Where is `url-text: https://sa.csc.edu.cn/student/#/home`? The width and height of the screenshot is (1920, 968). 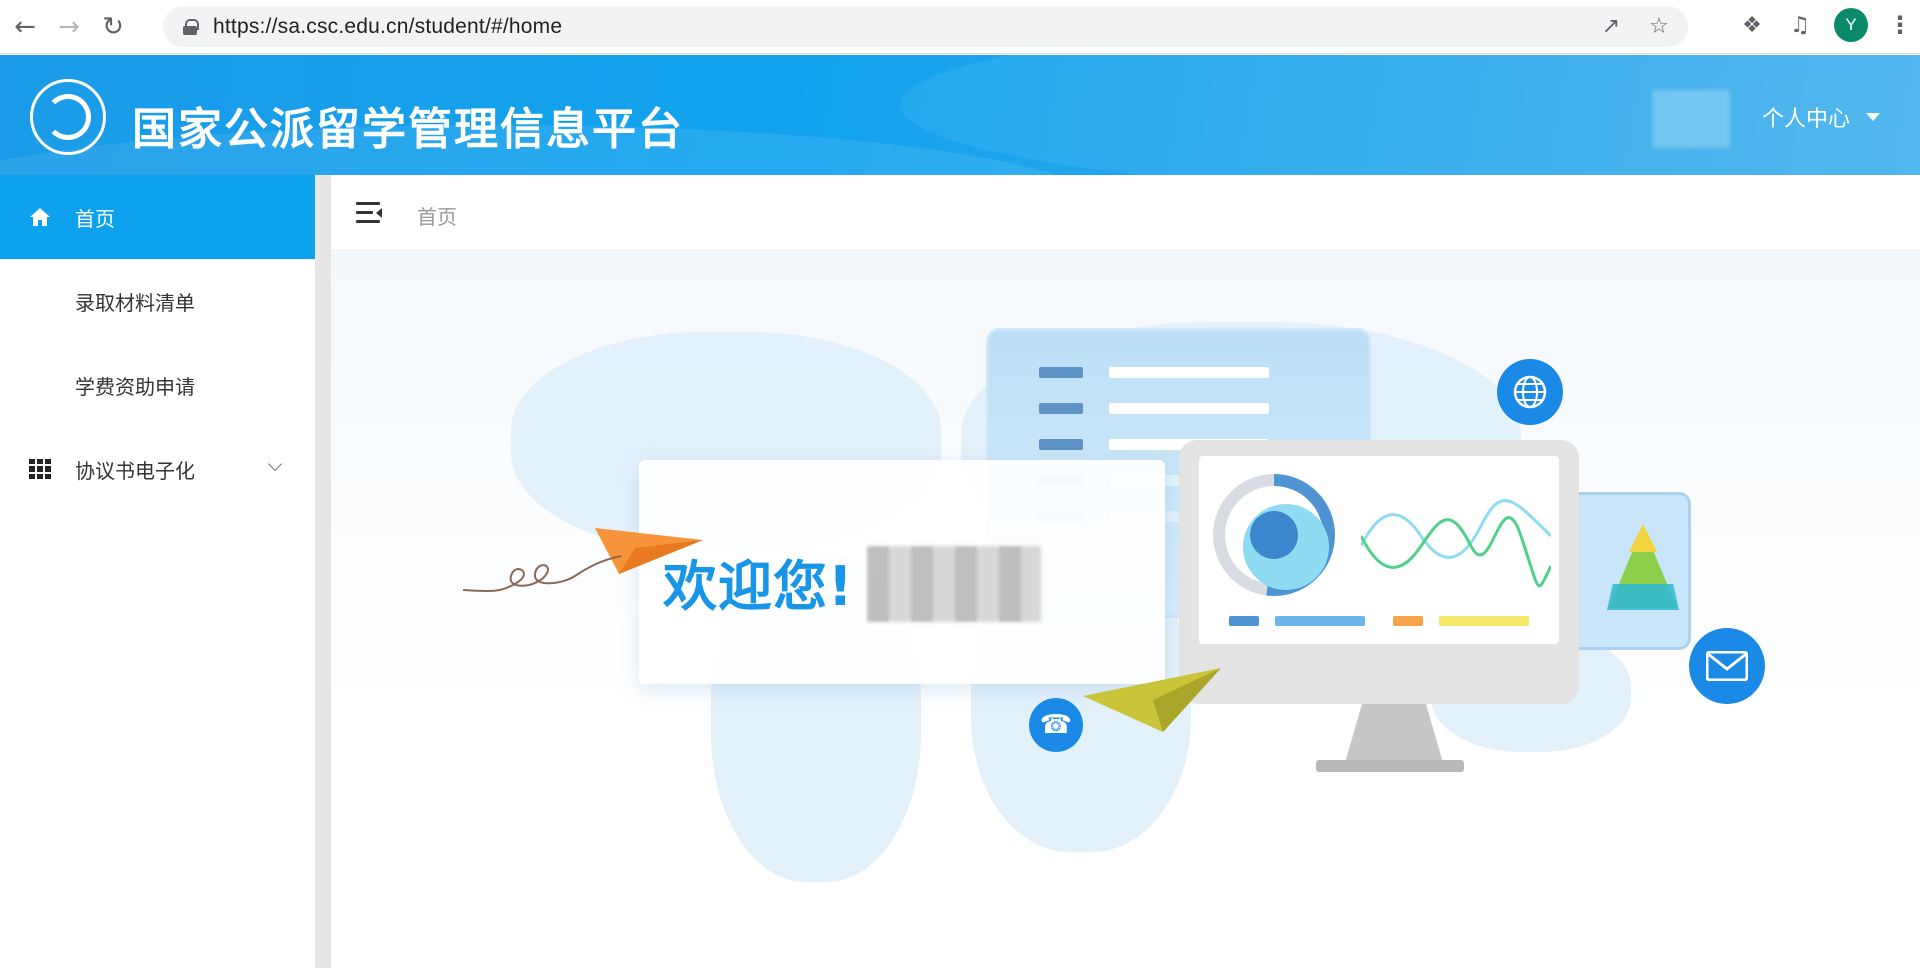 url-text: https://sa.csc.edu.cn/student/#/home is located at coordinates (387, 27).